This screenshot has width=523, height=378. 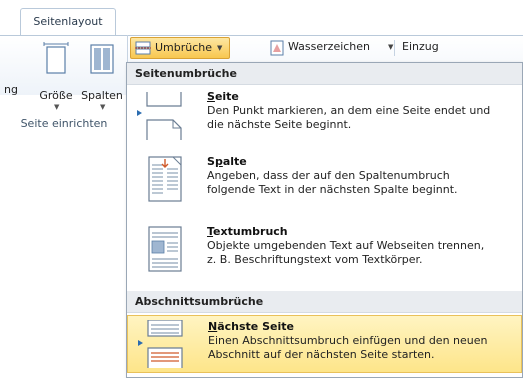 I want to click on einzug-label: Einzug, so click(x=420, y=46).